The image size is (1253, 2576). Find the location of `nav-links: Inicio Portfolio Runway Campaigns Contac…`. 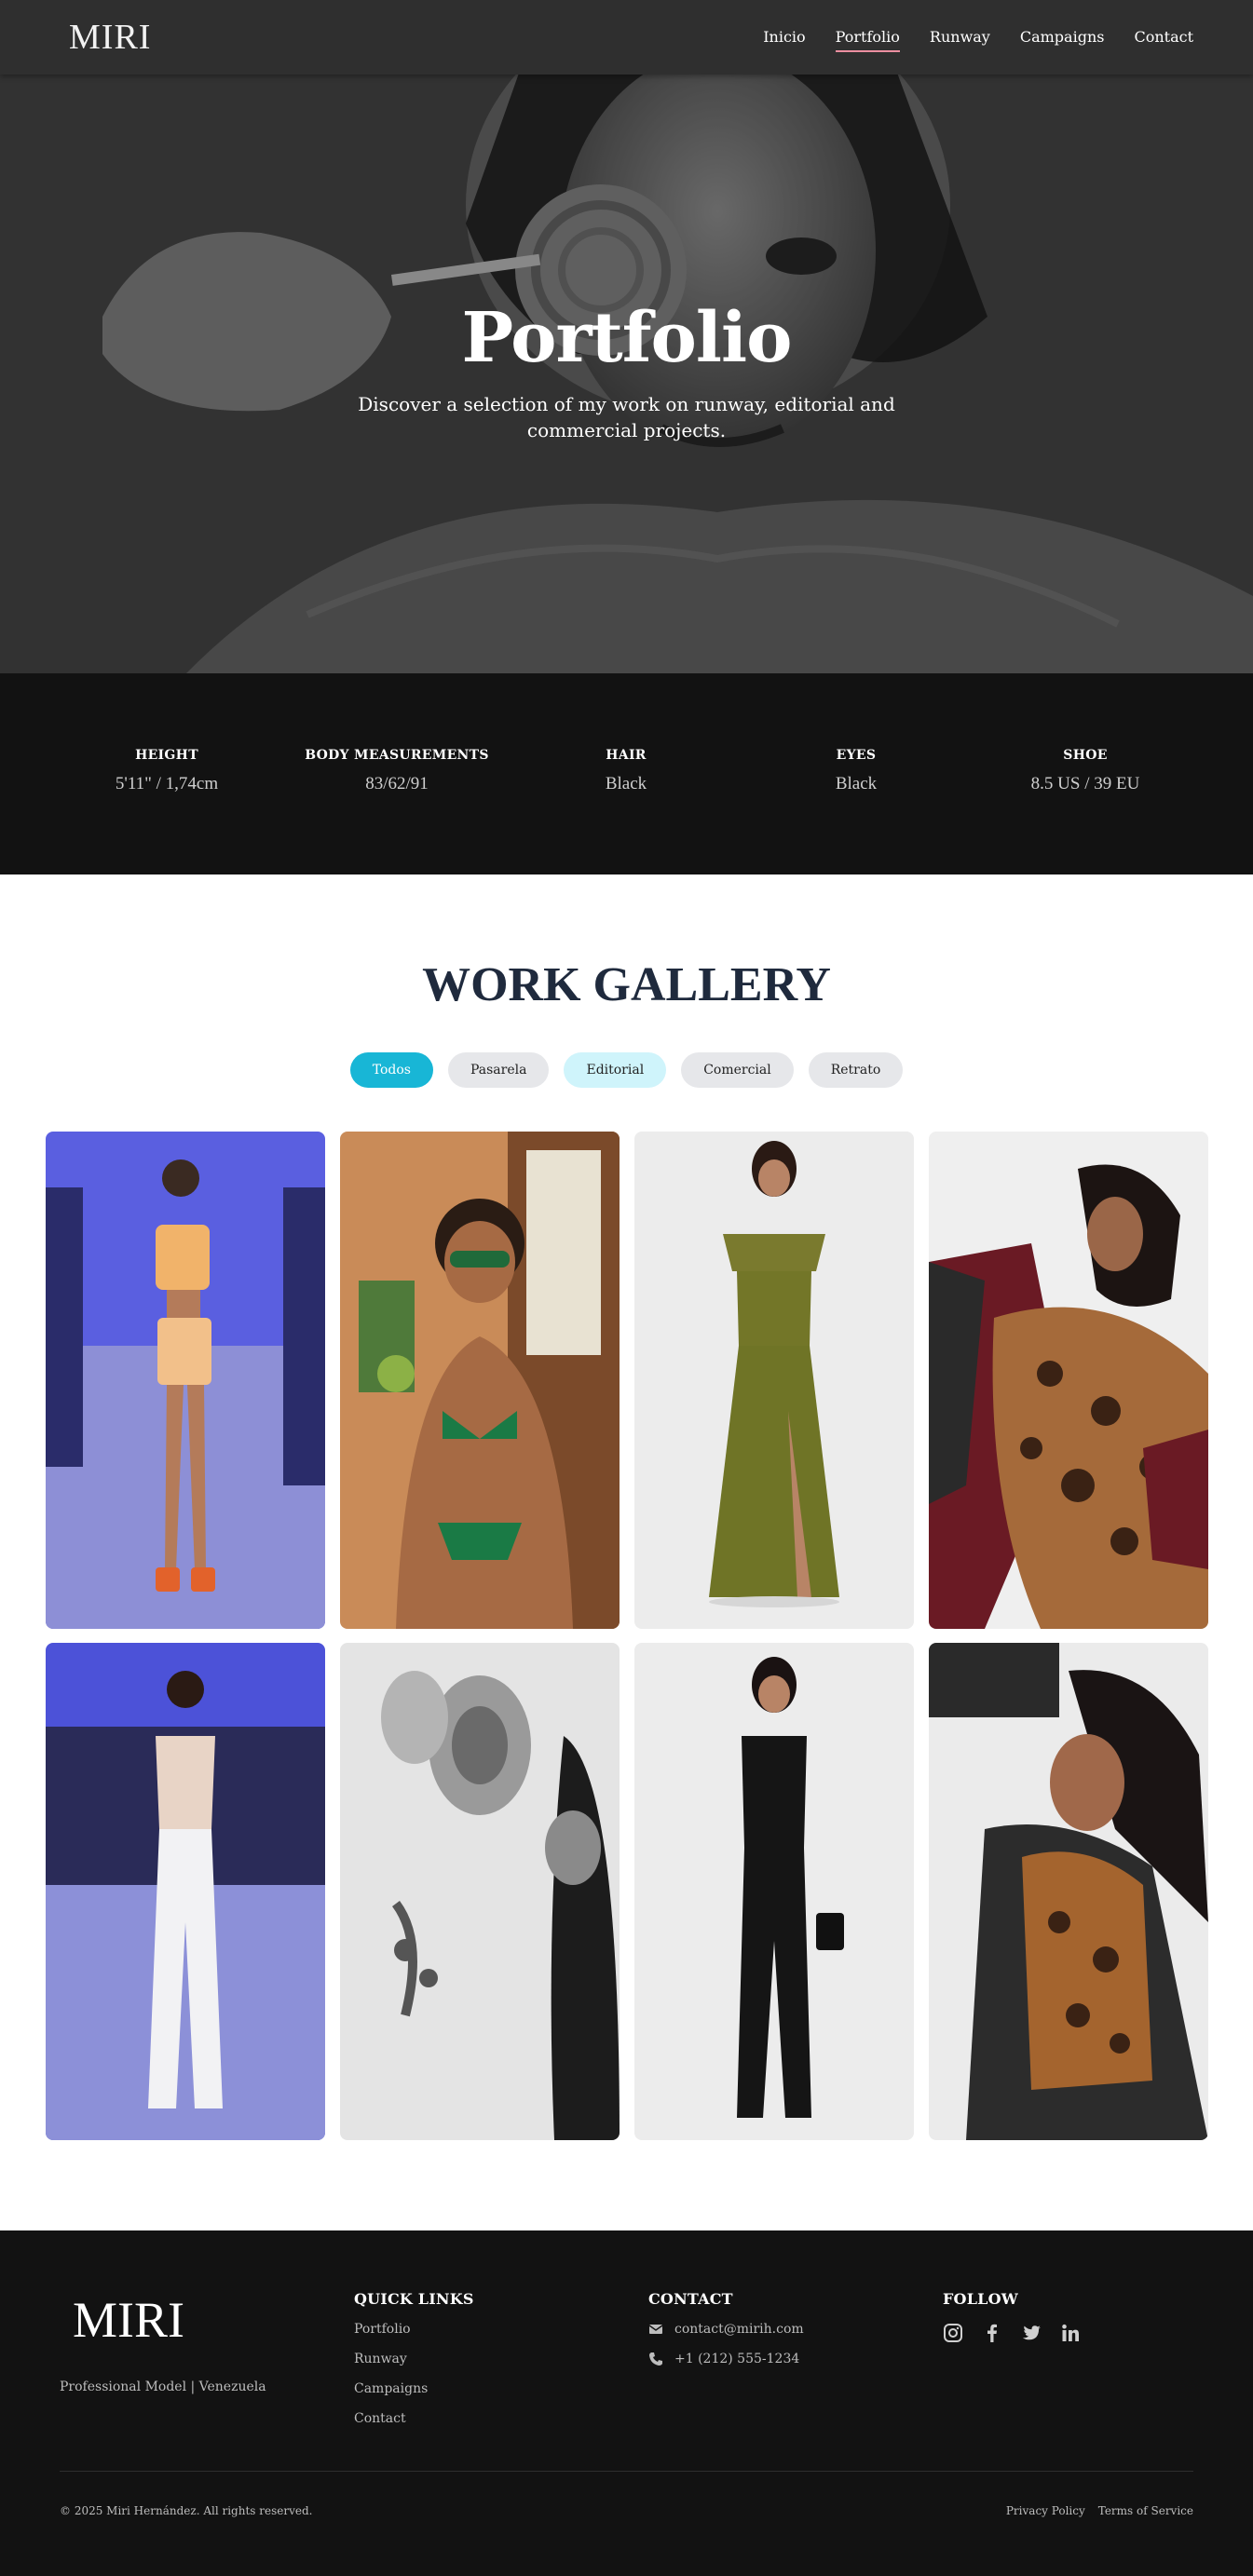

nav-links: Inicio Portfolio Runway Campaigns Contac… is located at coordinates (978, 39).